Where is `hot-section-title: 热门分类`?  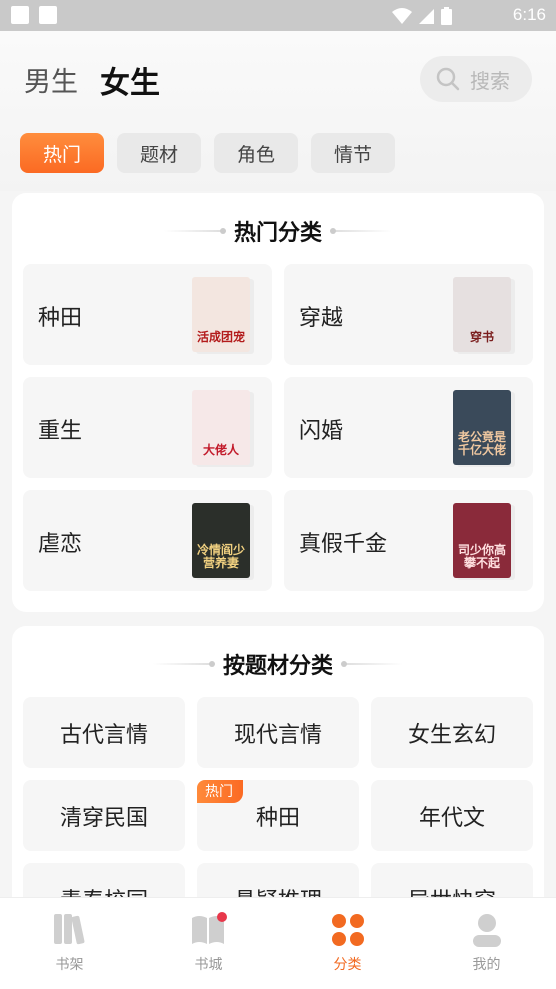
hot-section-title: 热门分类 is located at coordinates (277, 233).